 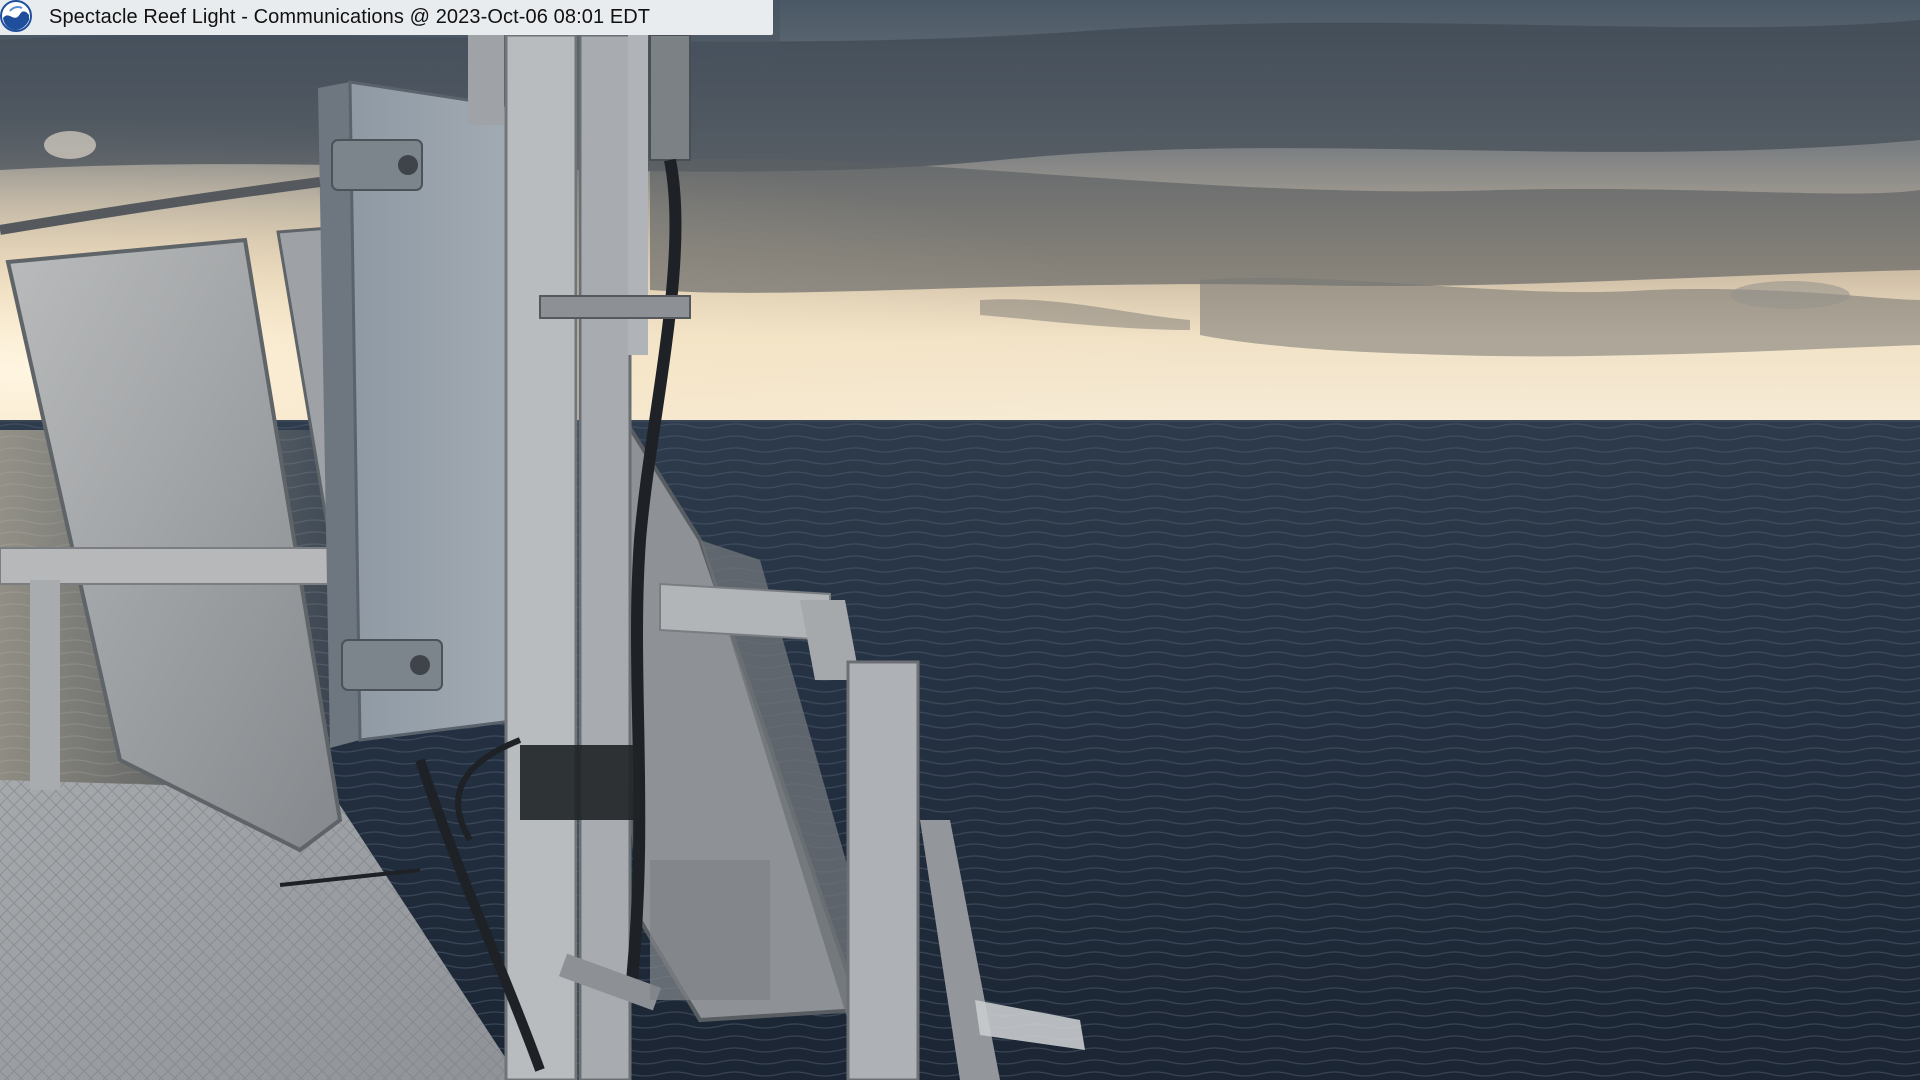 What do you see at coordinates (20, 17) in the screenshot?
I see `noaa-logo-icon` at bounding box center [20, 17].